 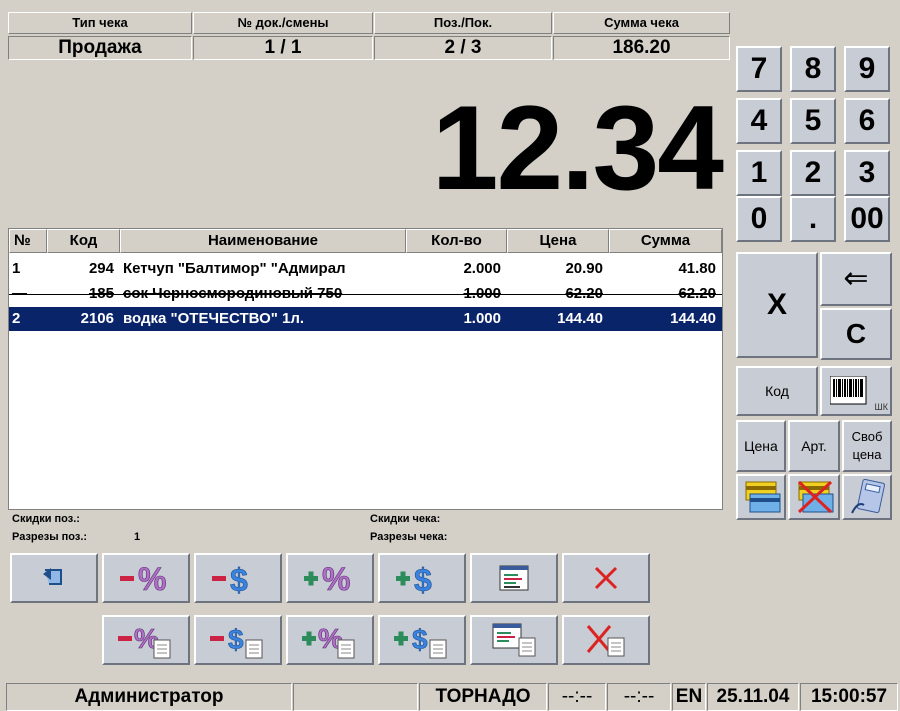 What do you see at coordinates (813, 121) in the screenshot?
I see `key-5: 5` at bounding box center [813, 121].